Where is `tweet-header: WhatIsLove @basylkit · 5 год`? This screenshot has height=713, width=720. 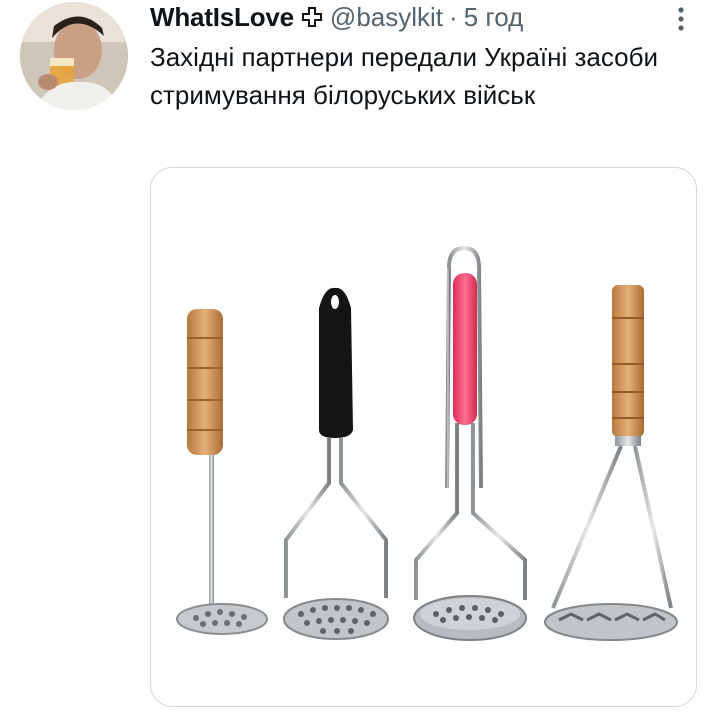 tweet-header: WhatIsLove @basylkit · 5 год is located at coordinates (336, 17).